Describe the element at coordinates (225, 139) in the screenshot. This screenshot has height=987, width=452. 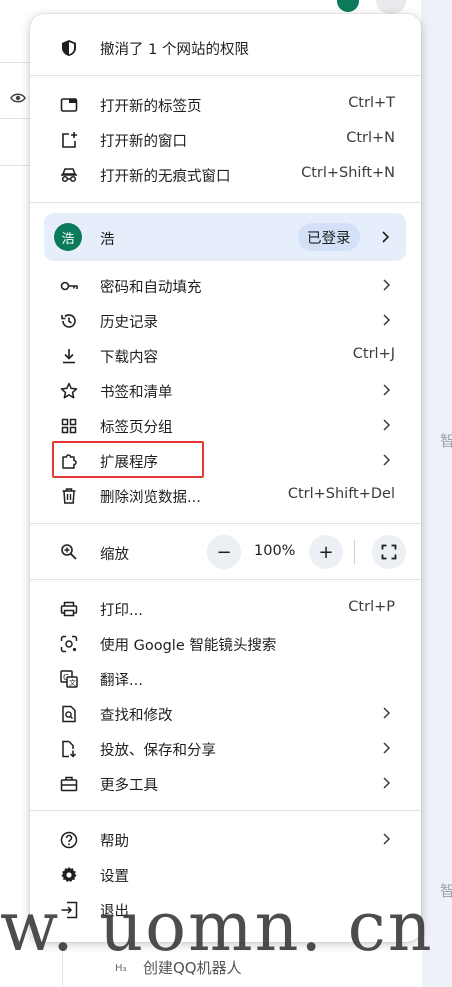
I see `menu-item-new-window: 打开新的窗口 Ctrl+N` at that location.